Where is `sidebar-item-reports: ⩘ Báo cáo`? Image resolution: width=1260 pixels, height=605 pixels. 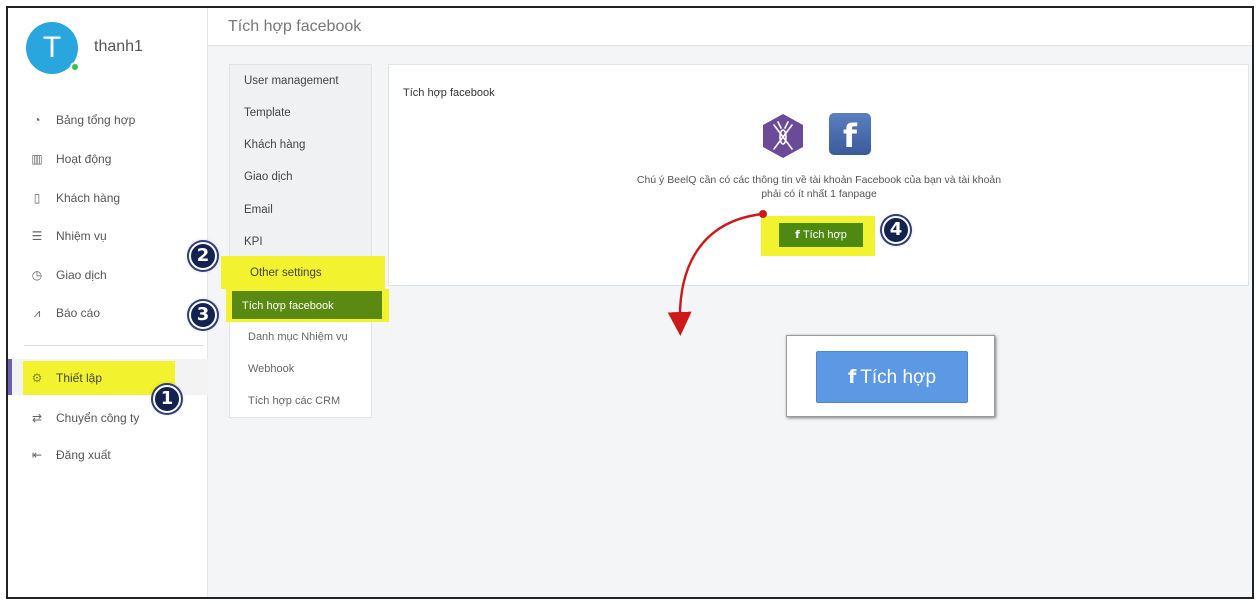
sidebar-item-reports: ⩘ Báo cáo is located at coordinates (108, 313).